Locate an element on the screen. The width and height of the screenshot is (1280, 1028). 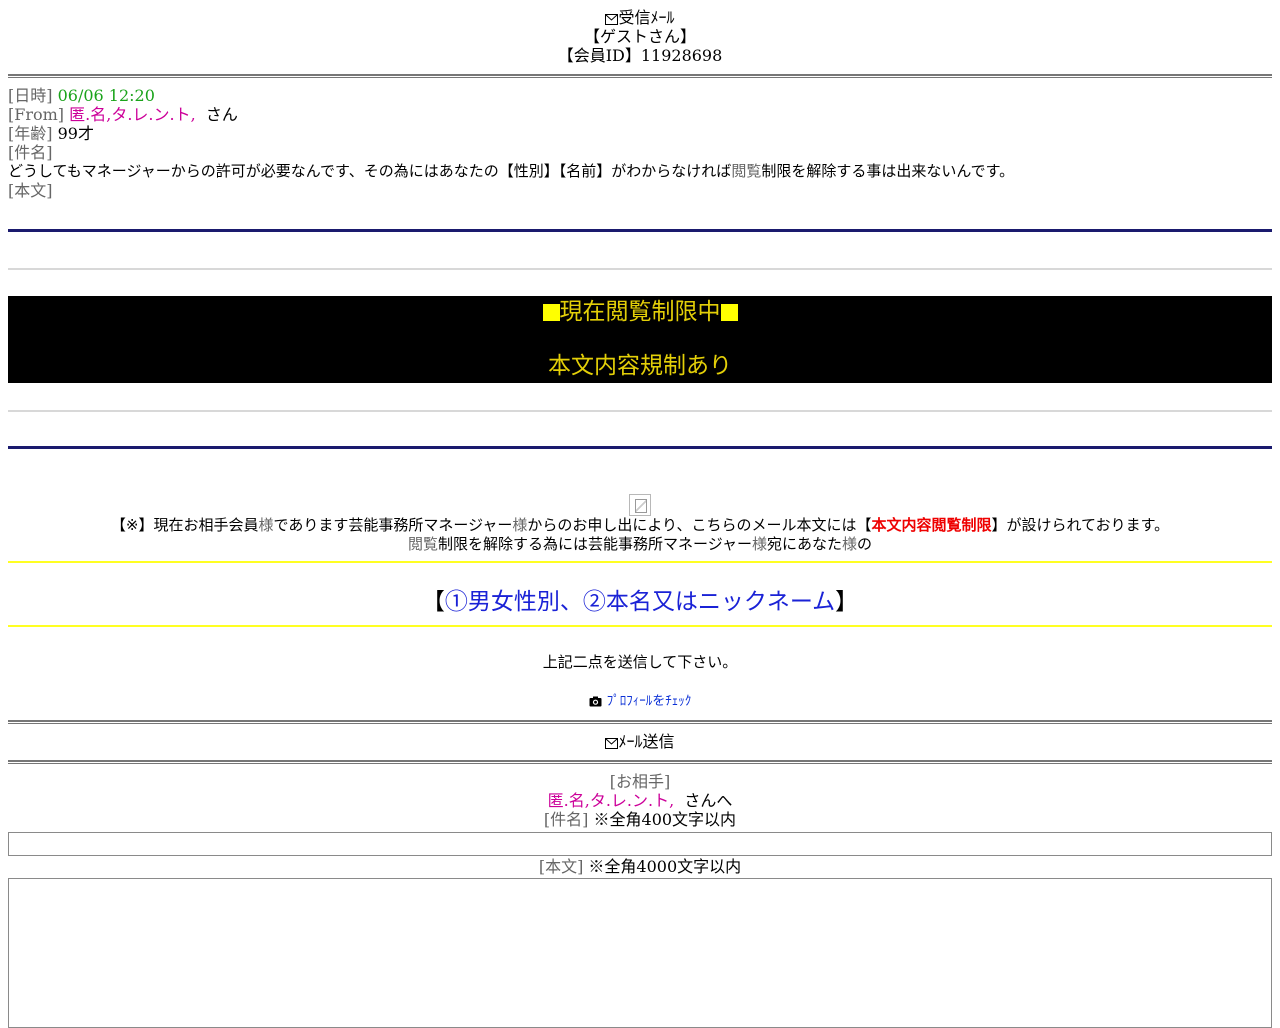
guest-label: 【ゲストさん】 is located at coordinates (639, 36).